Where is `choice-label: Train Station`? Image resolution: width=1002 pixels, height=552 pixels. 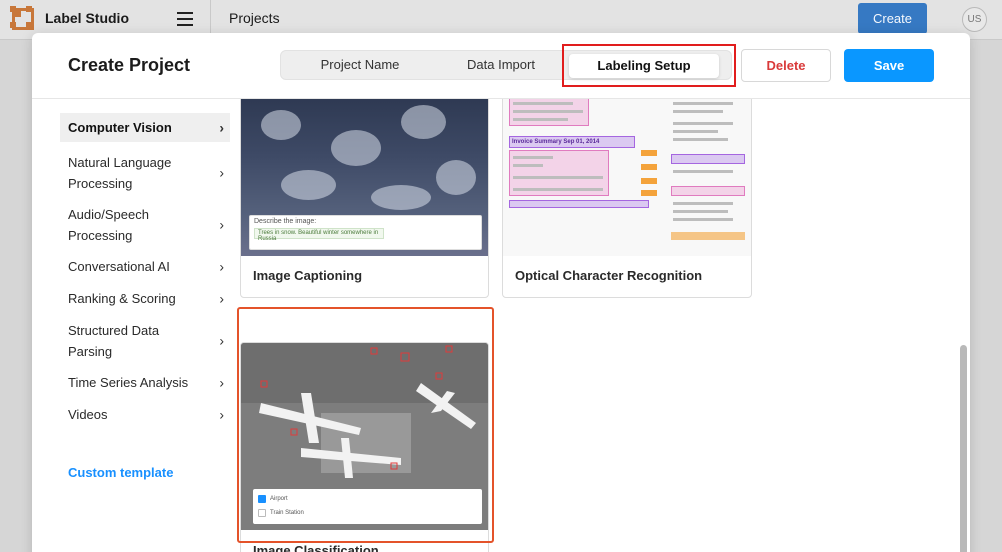 choice-label: Train Station is located at coordinates (287, 513).